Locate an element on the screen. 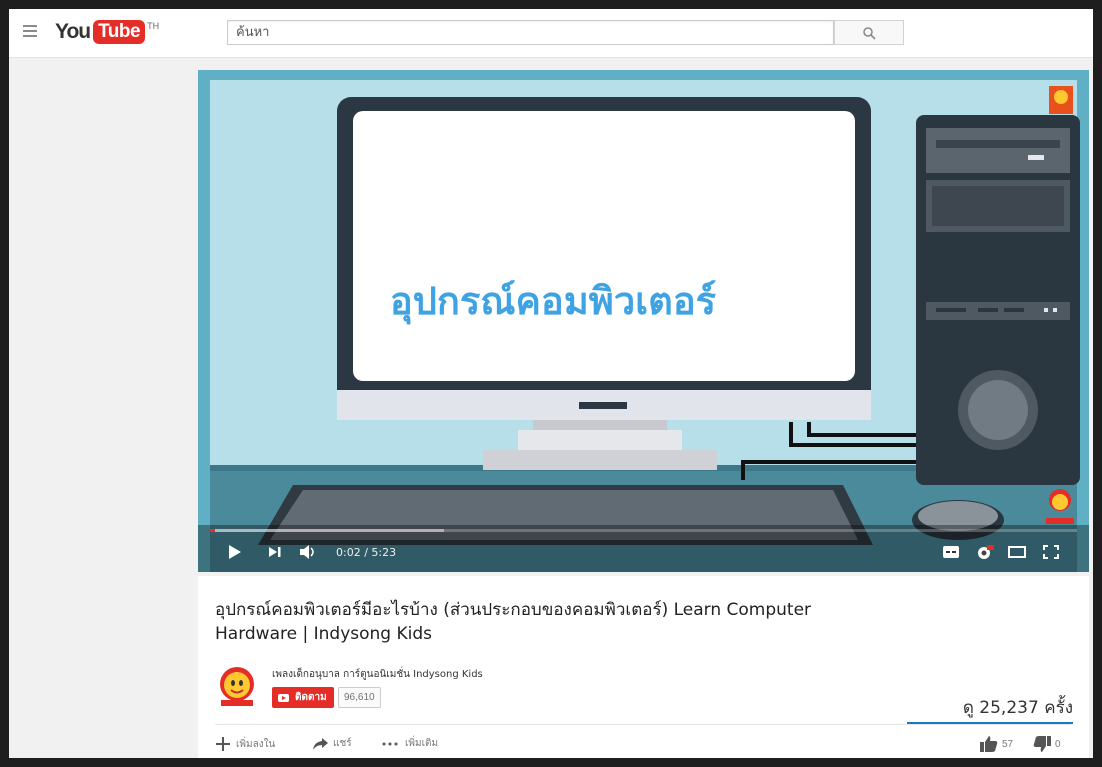 The height and width of the screenshot is (767, 1102). share-icon is located at coordinates (320, 743).